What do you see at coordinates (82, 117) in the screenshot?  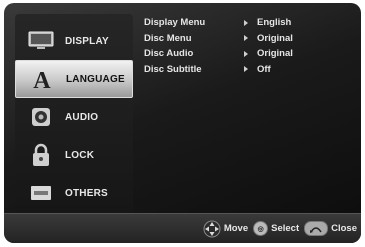 I see `sidebar-item-label: AUDIO` at bounding box center [82, 117].